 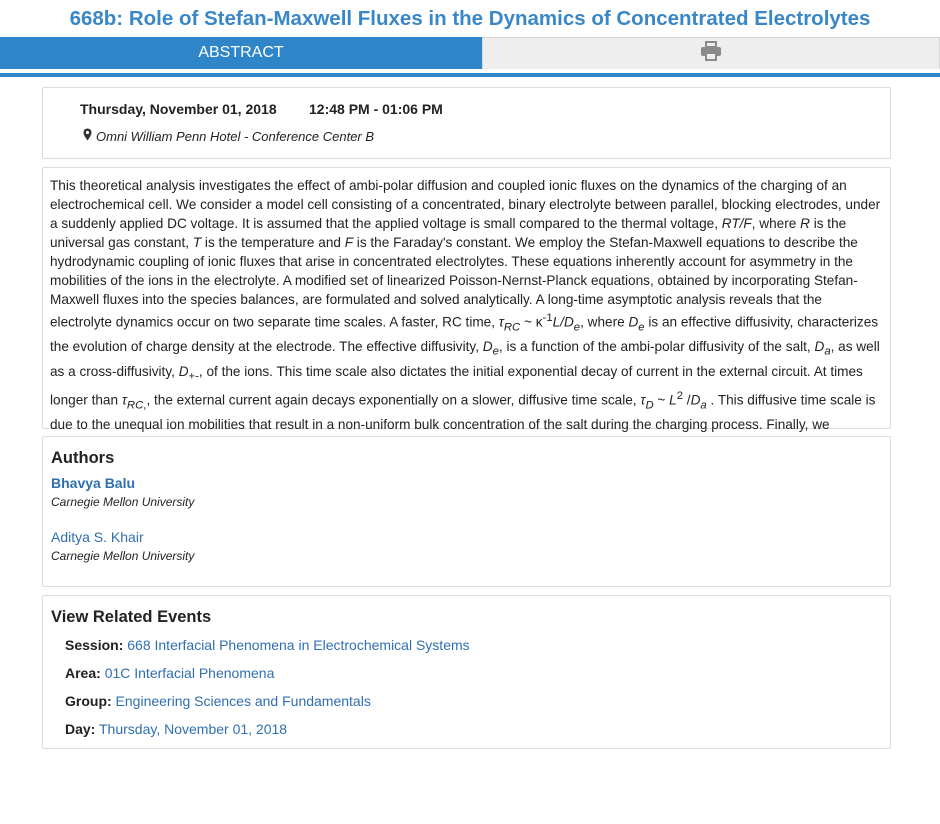 I want to click on tab-abstract: ABSTRACT, so click(x=241, y=53).